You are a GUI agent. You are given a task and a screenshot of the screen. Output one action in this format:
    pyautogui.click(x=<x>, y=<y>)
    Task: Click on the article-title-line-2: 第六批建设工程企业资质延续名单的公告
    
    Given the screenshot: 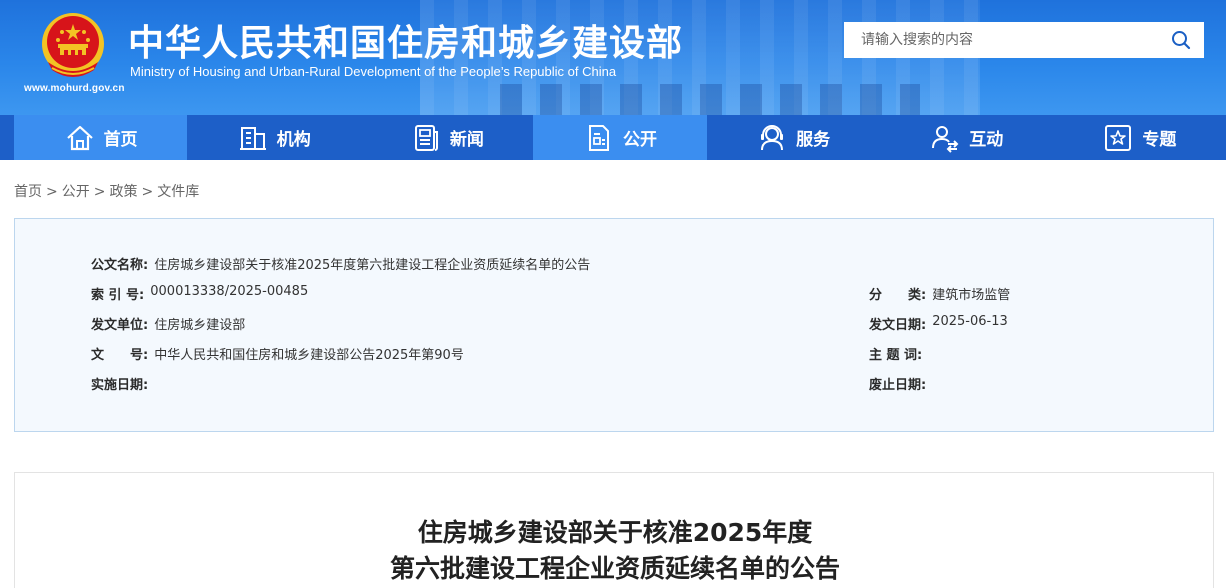 What is the action you would take?
    pyautogui.click(x=614, y=568)
    